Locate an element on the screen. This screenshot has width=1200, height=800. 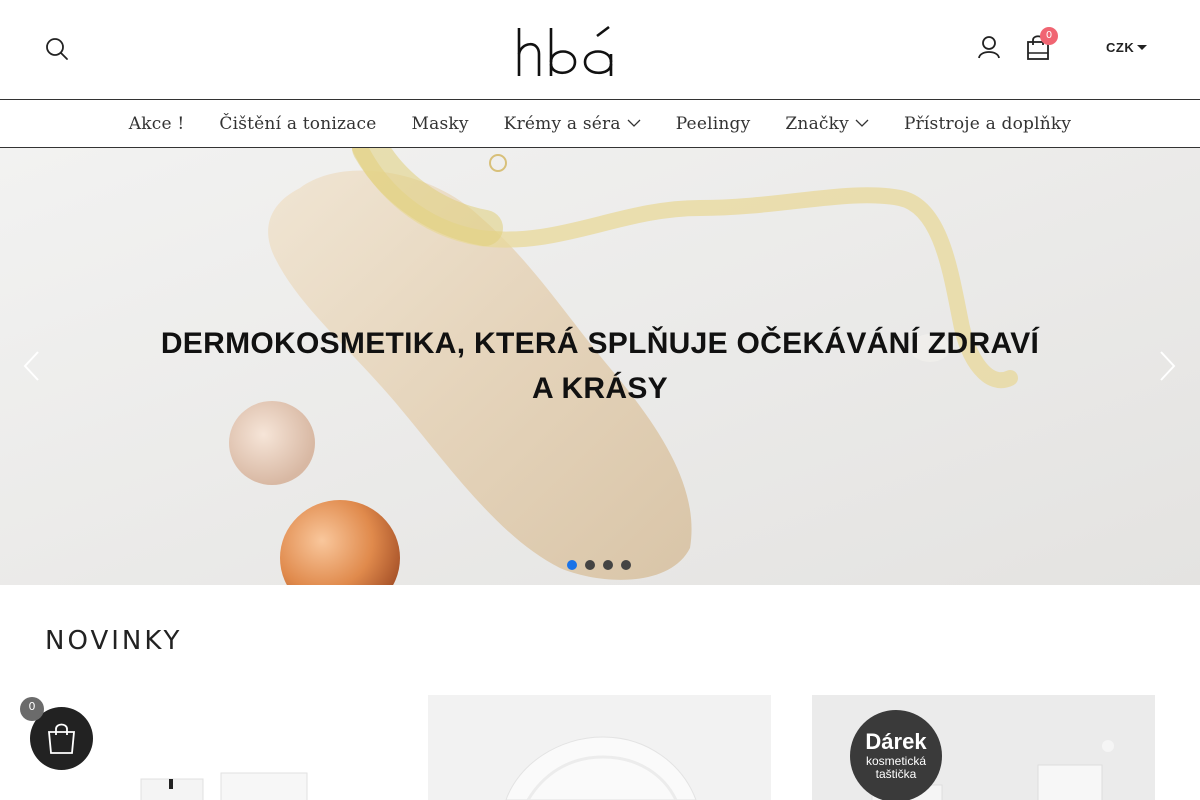
product-card: Dárek kosmetická taštička is located at coordinates (983, 747).